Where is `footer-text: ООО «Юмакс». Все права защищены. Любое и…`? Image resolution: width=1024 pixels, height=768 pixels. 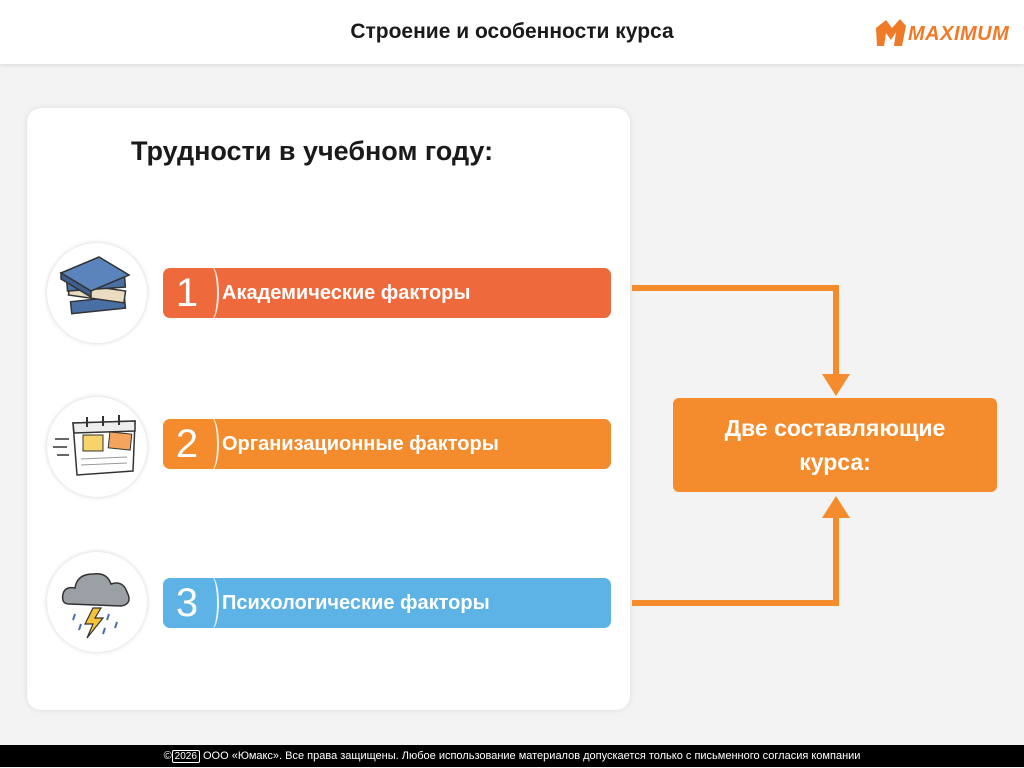
footer-text: ООО «Юмакс». Все права защищены. Любое и… is located at coordinates (531, 756).